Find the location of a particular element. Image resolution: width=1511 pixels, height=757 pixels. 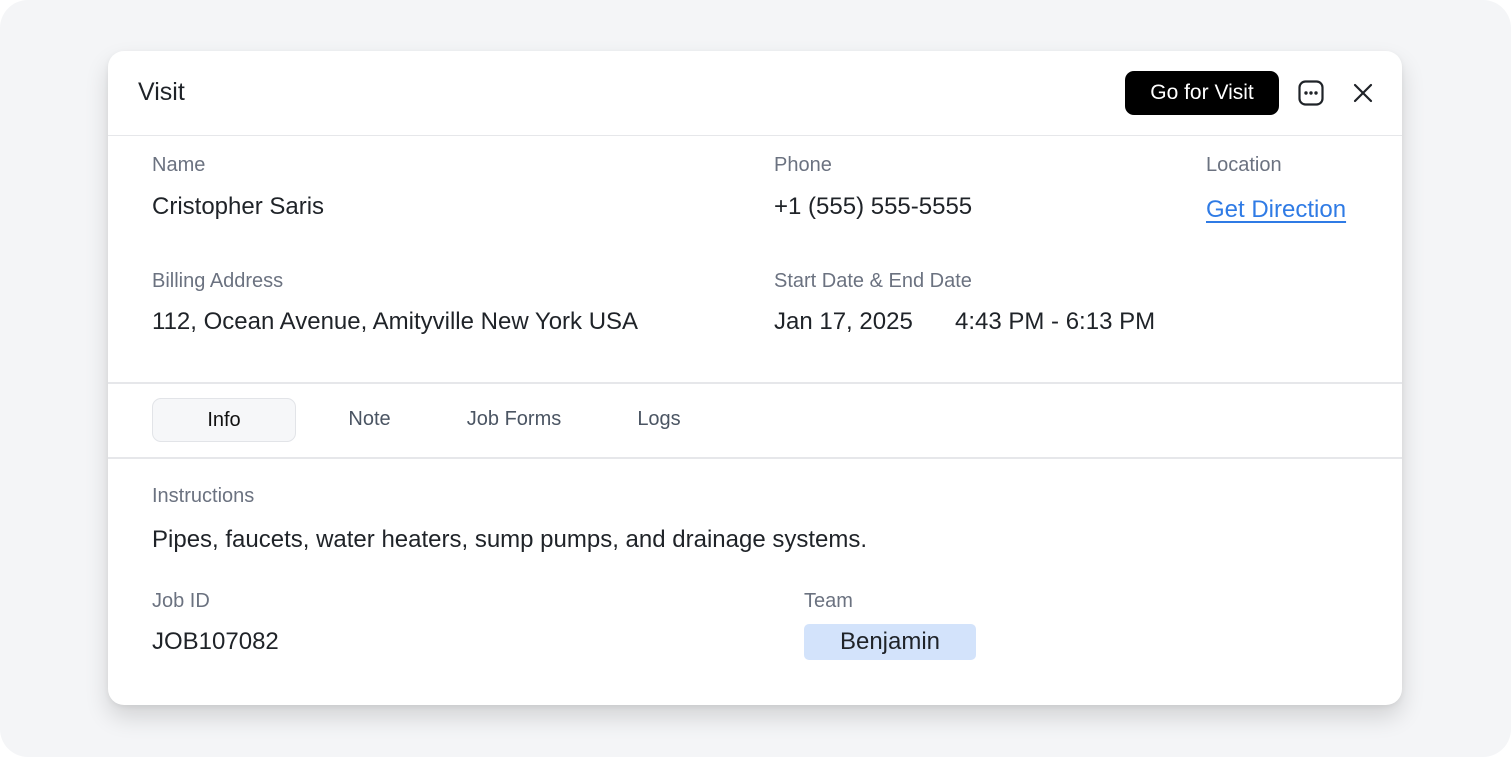

message-dots-icon is located at coordinates (1311, 93).